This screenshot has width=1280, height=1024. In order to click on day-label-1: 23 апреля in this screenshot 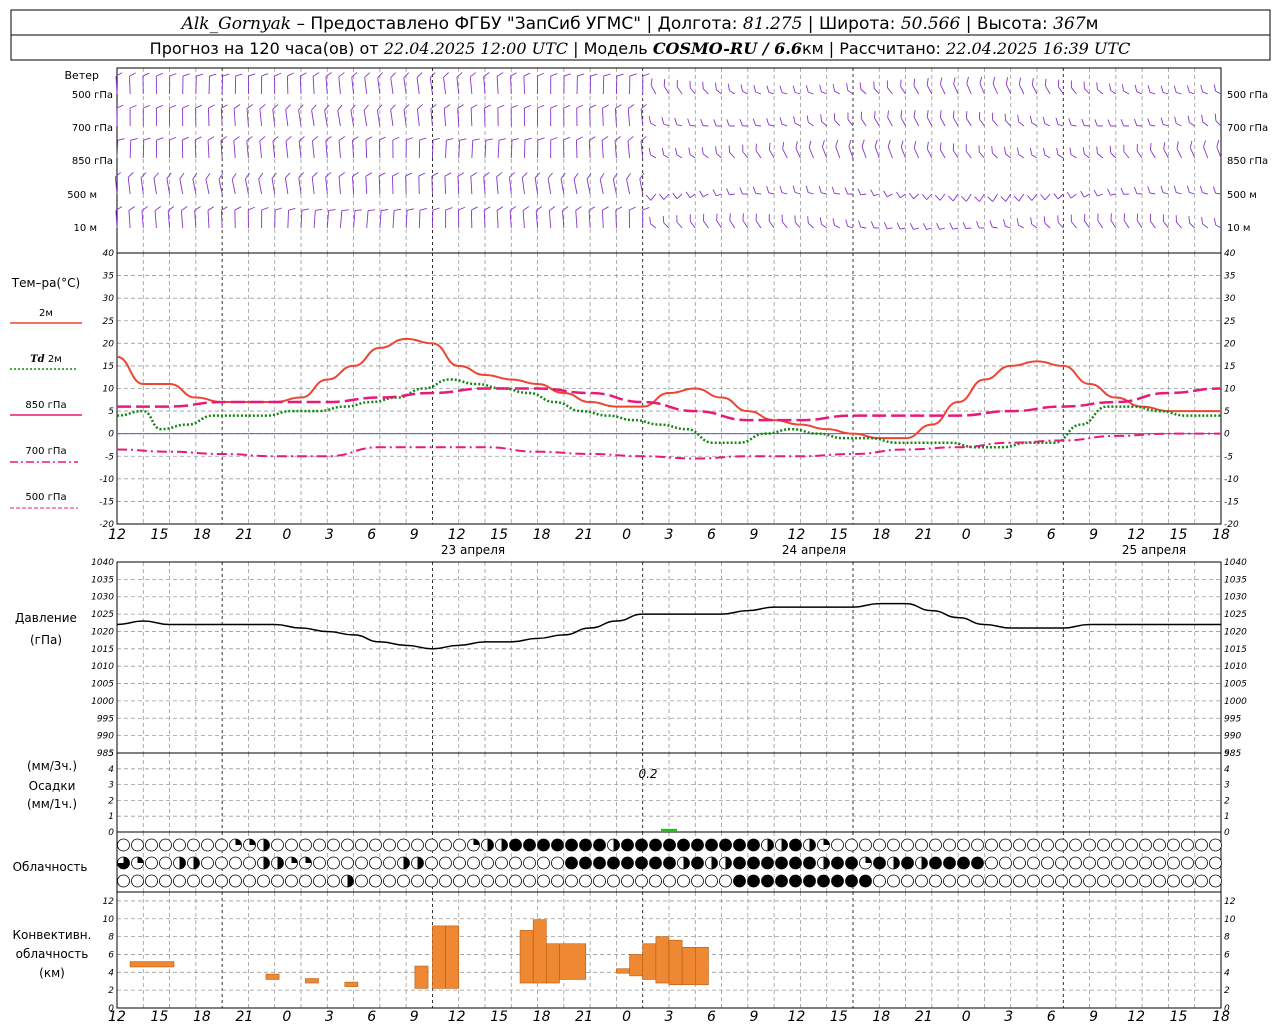, I will do `click(473, 550)`.